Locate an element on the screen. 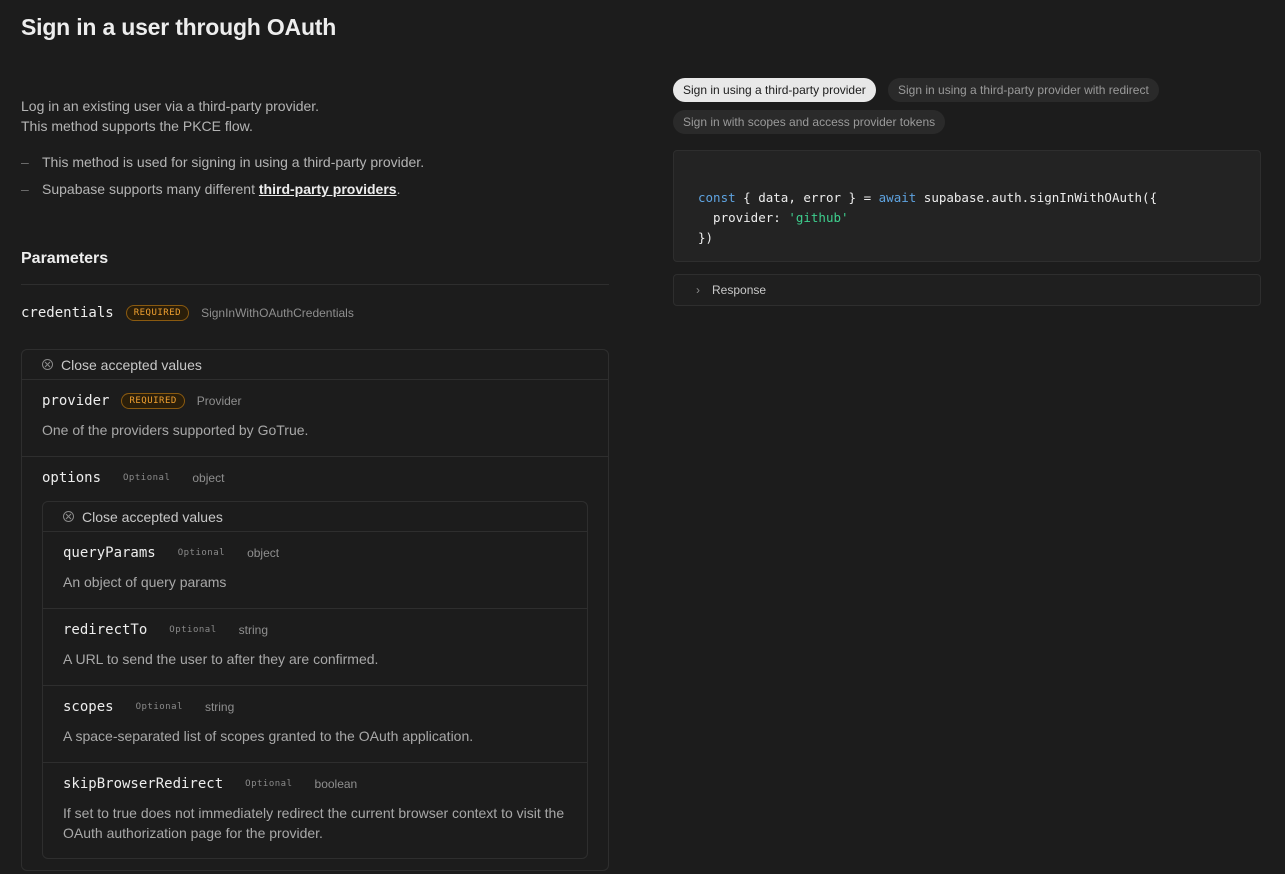 This screenshot has width=1285, height=874. param-name: queryParams is located at coordinates (109, 553).